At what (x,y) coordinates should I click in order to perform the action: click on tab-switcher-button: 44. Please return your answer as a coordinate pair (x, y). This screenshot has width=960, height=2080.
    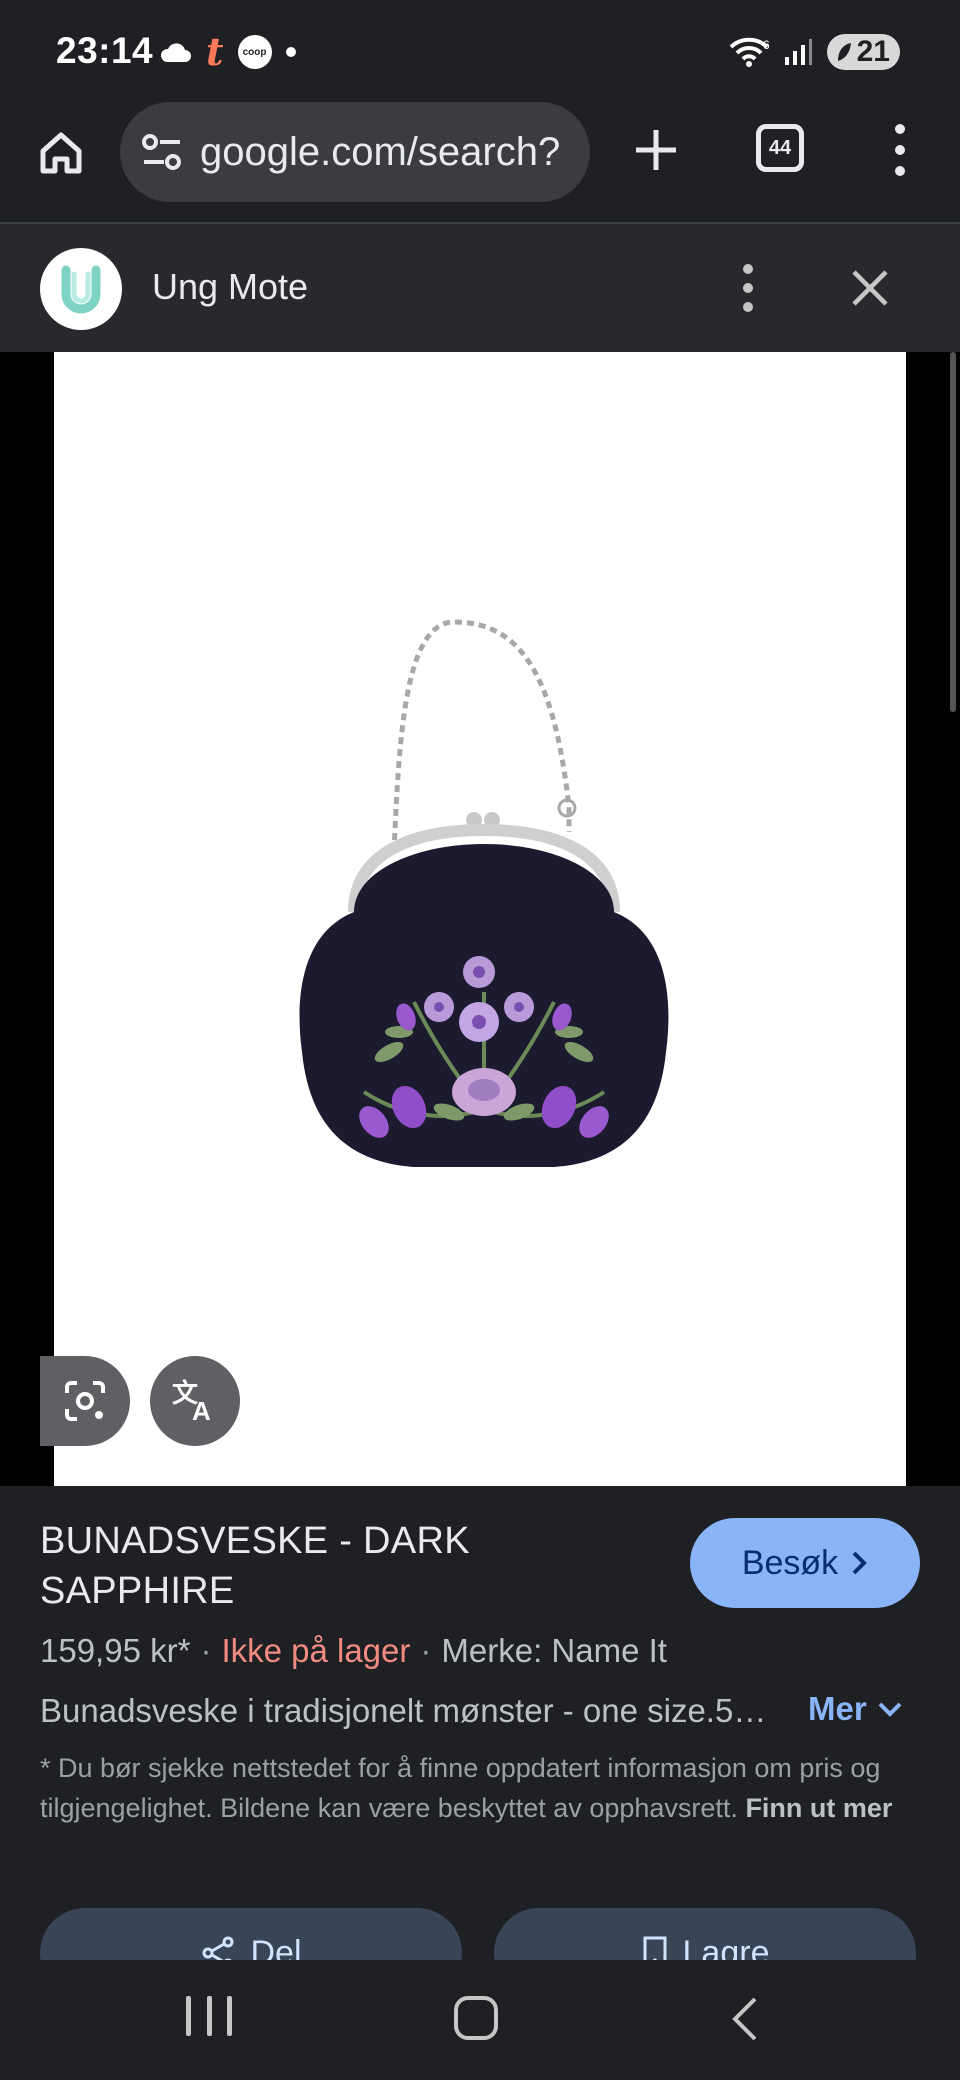
    Looking at the image, I should click on (780, 148).